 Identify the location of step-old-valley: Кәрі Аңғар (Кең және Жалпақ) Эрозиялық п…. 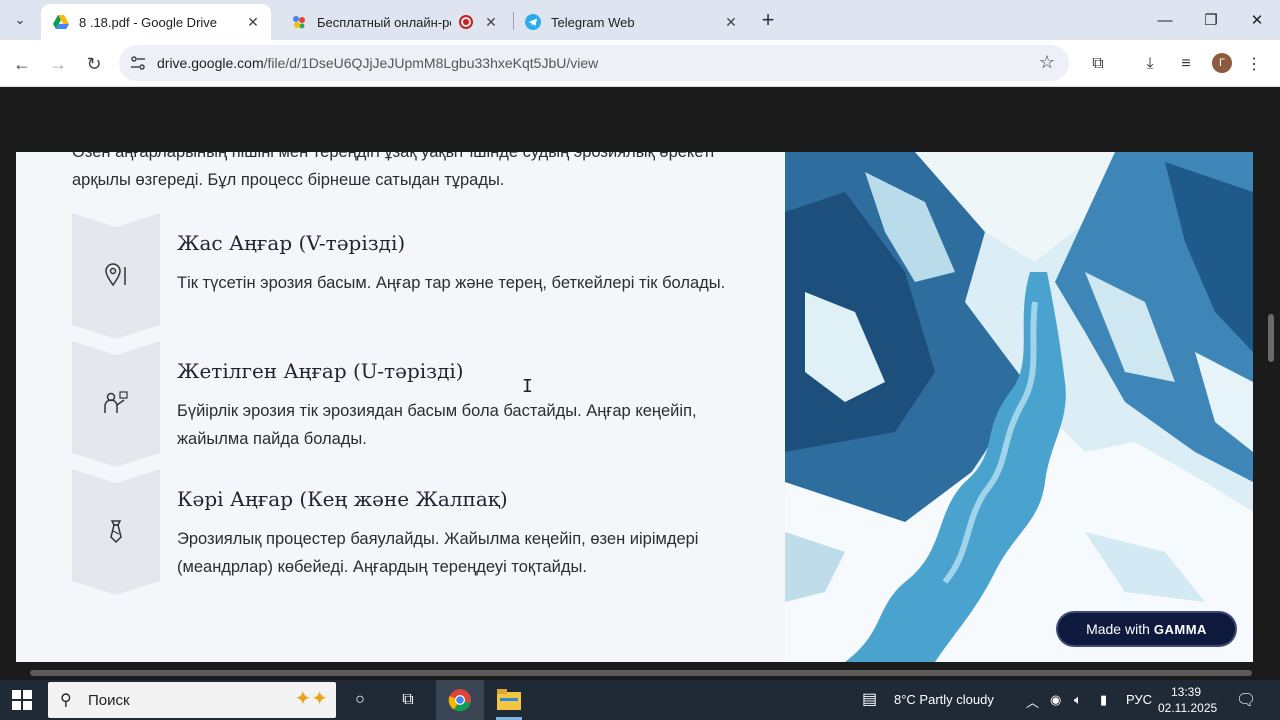
(412, 532).